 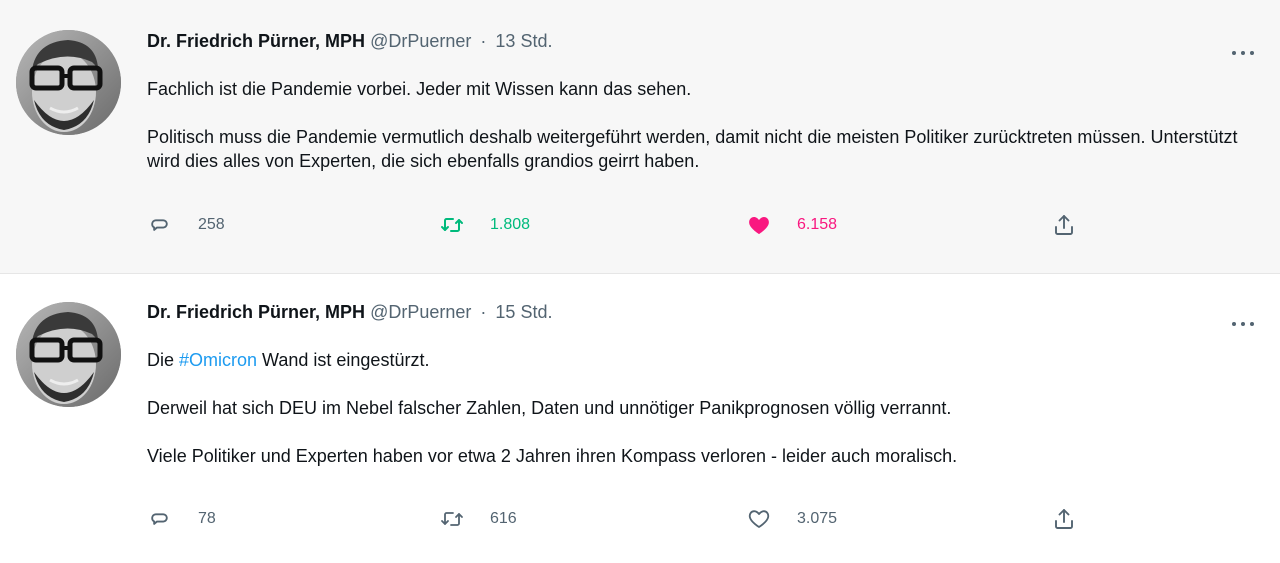 What do you see at coordinates (792, 225) in the screenshot?
I see `like-button: 6.158` at bounding box center [792, 225].